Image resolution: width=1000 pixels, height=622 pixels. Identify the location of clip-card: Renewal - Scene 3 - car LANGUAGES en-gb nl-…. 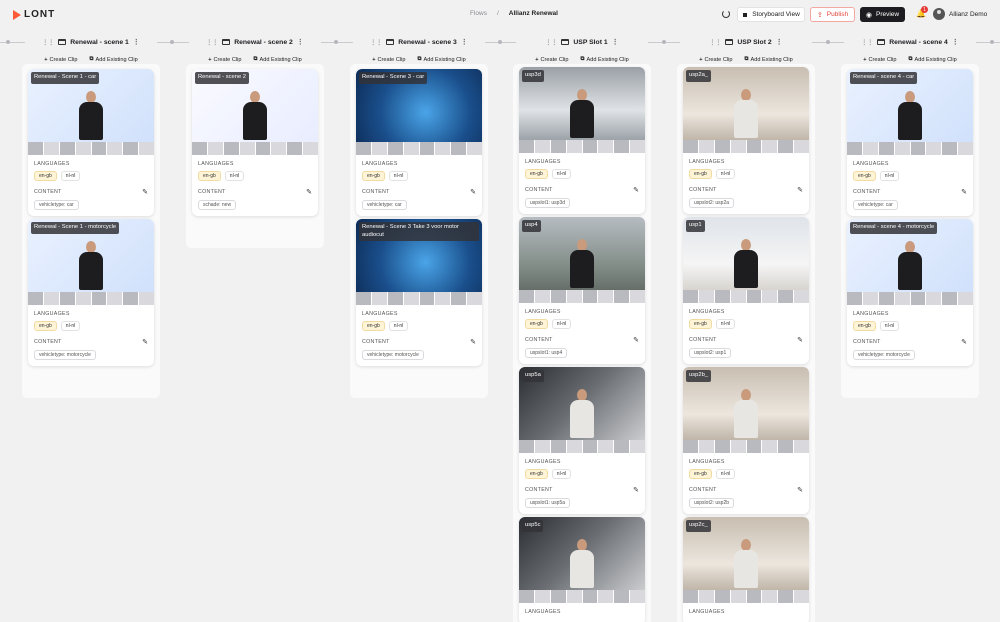
(419, 142).